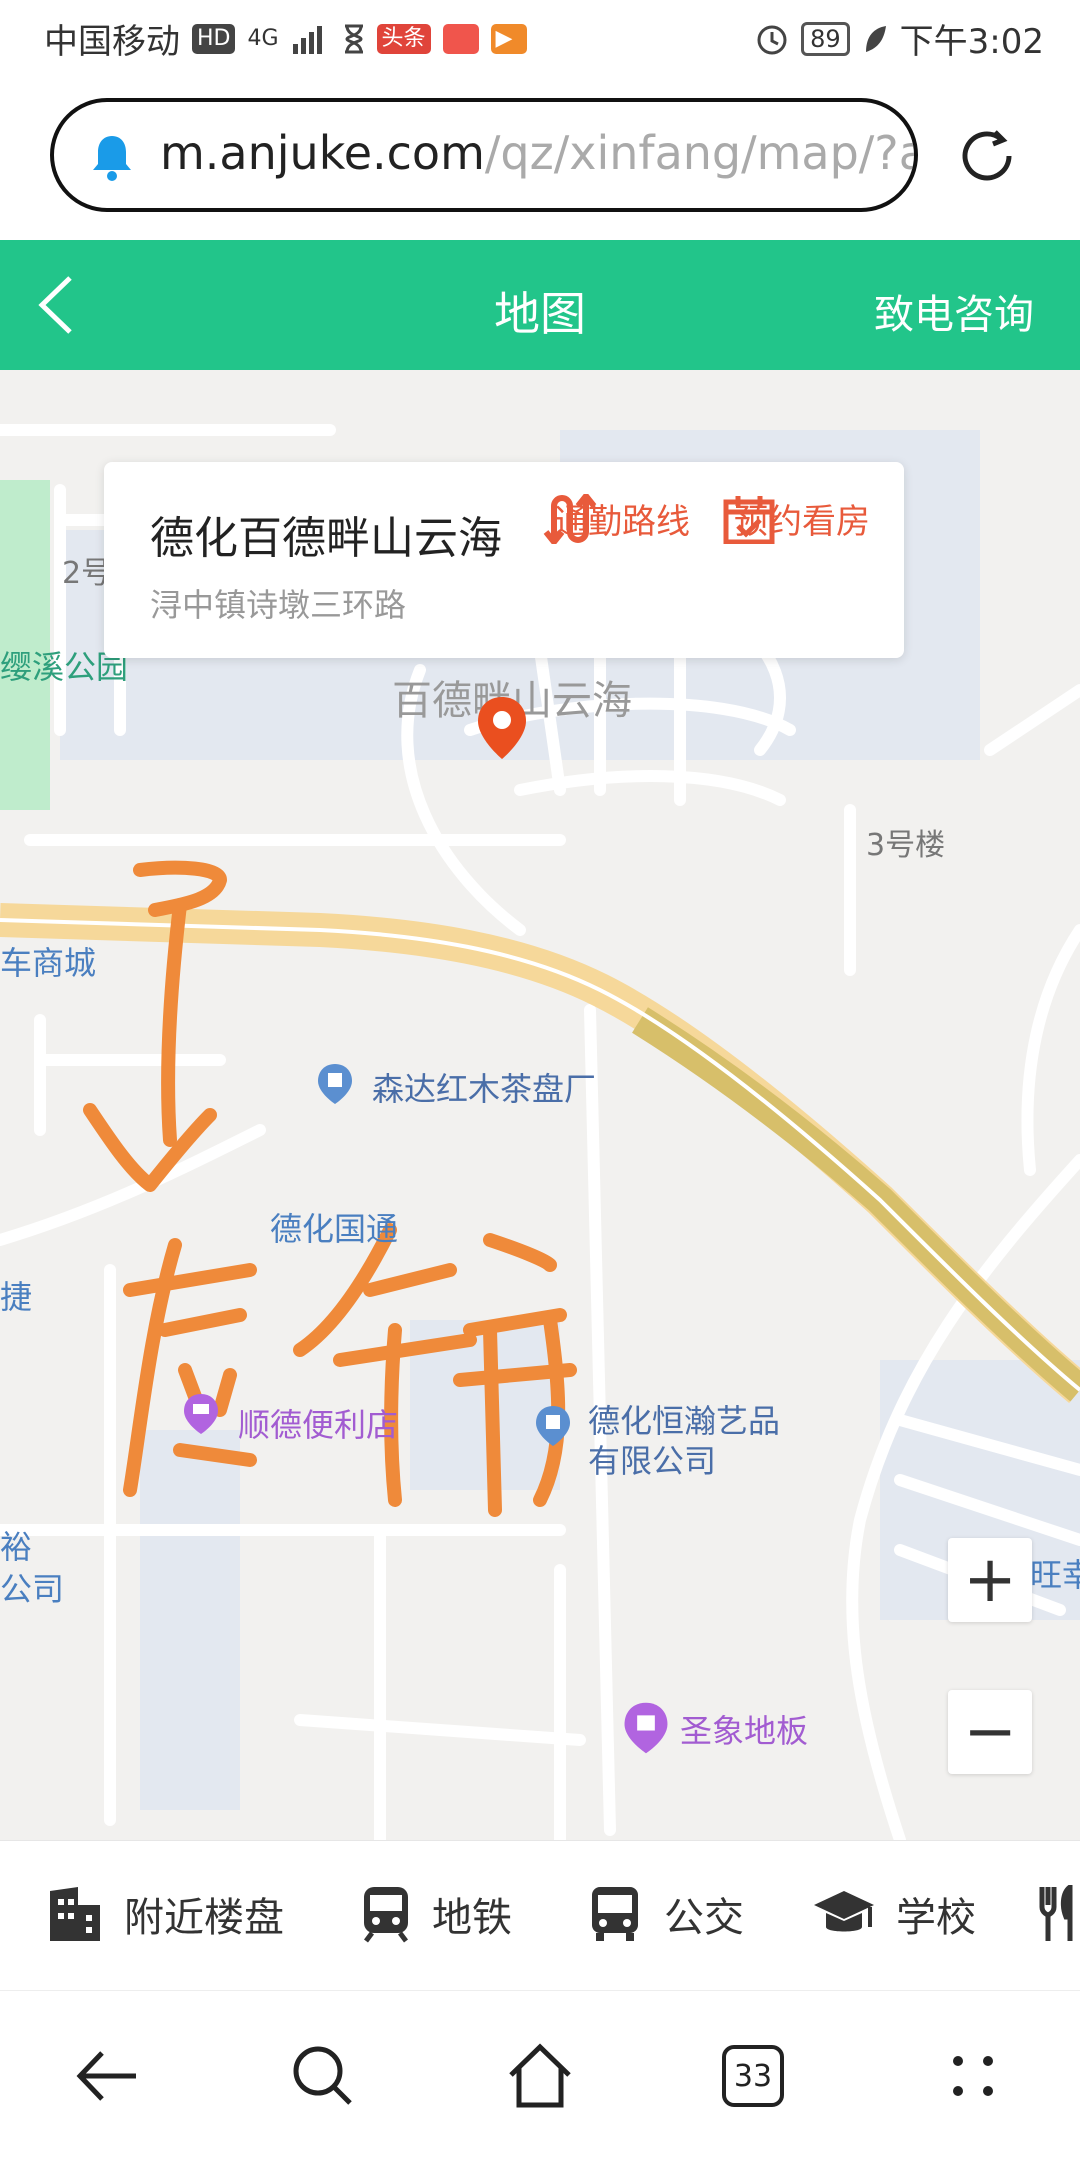 Image resolution: width=1080 pixels, height=2161 pixels. I want to click on tab-subway: 地铁, so click(436, 1914).